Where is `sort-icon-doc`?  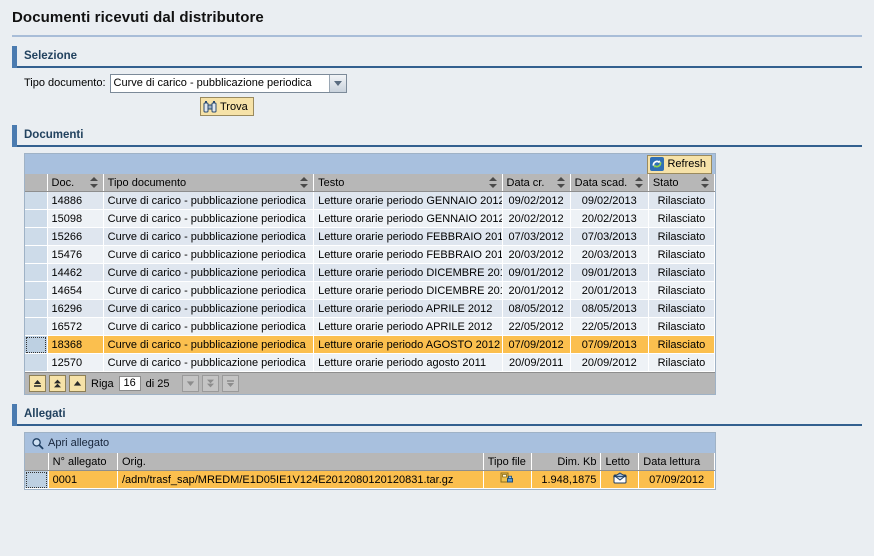
sort-icon-doc is located at coordinates (94, 182).